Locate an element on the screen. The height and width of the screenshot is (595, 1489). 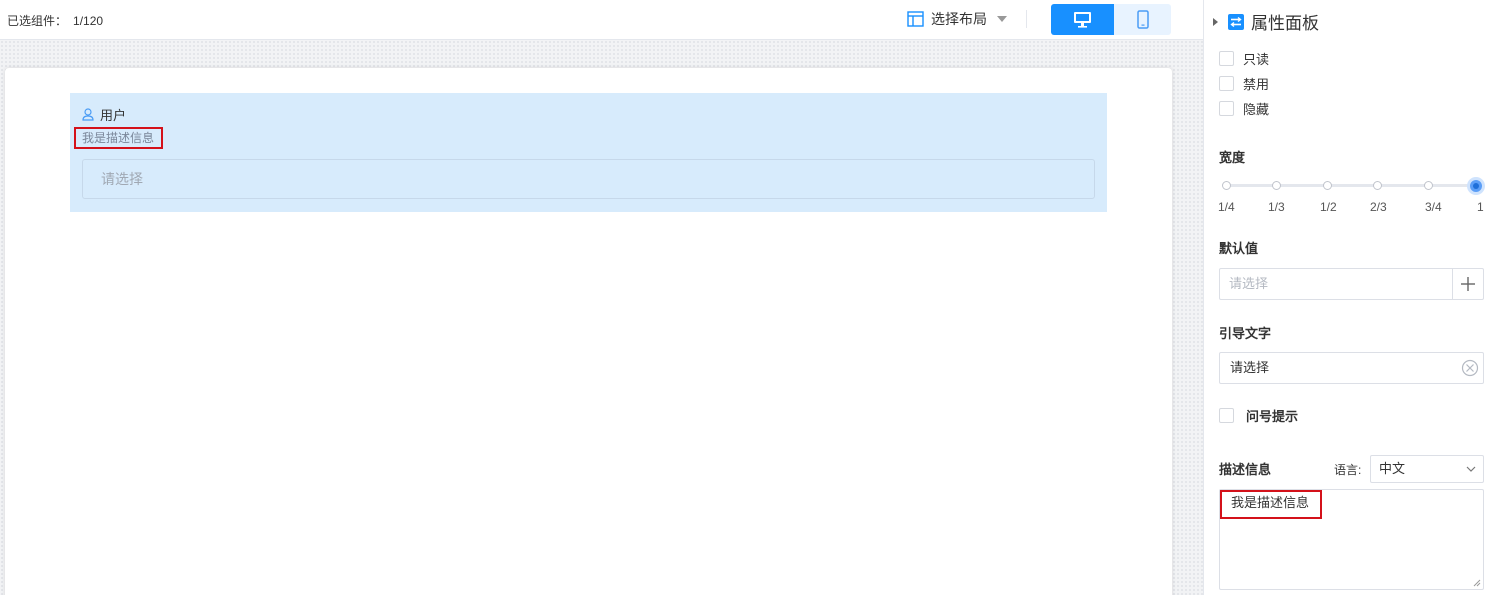
resize-handle-icon is located at coordinates (1477, 583).